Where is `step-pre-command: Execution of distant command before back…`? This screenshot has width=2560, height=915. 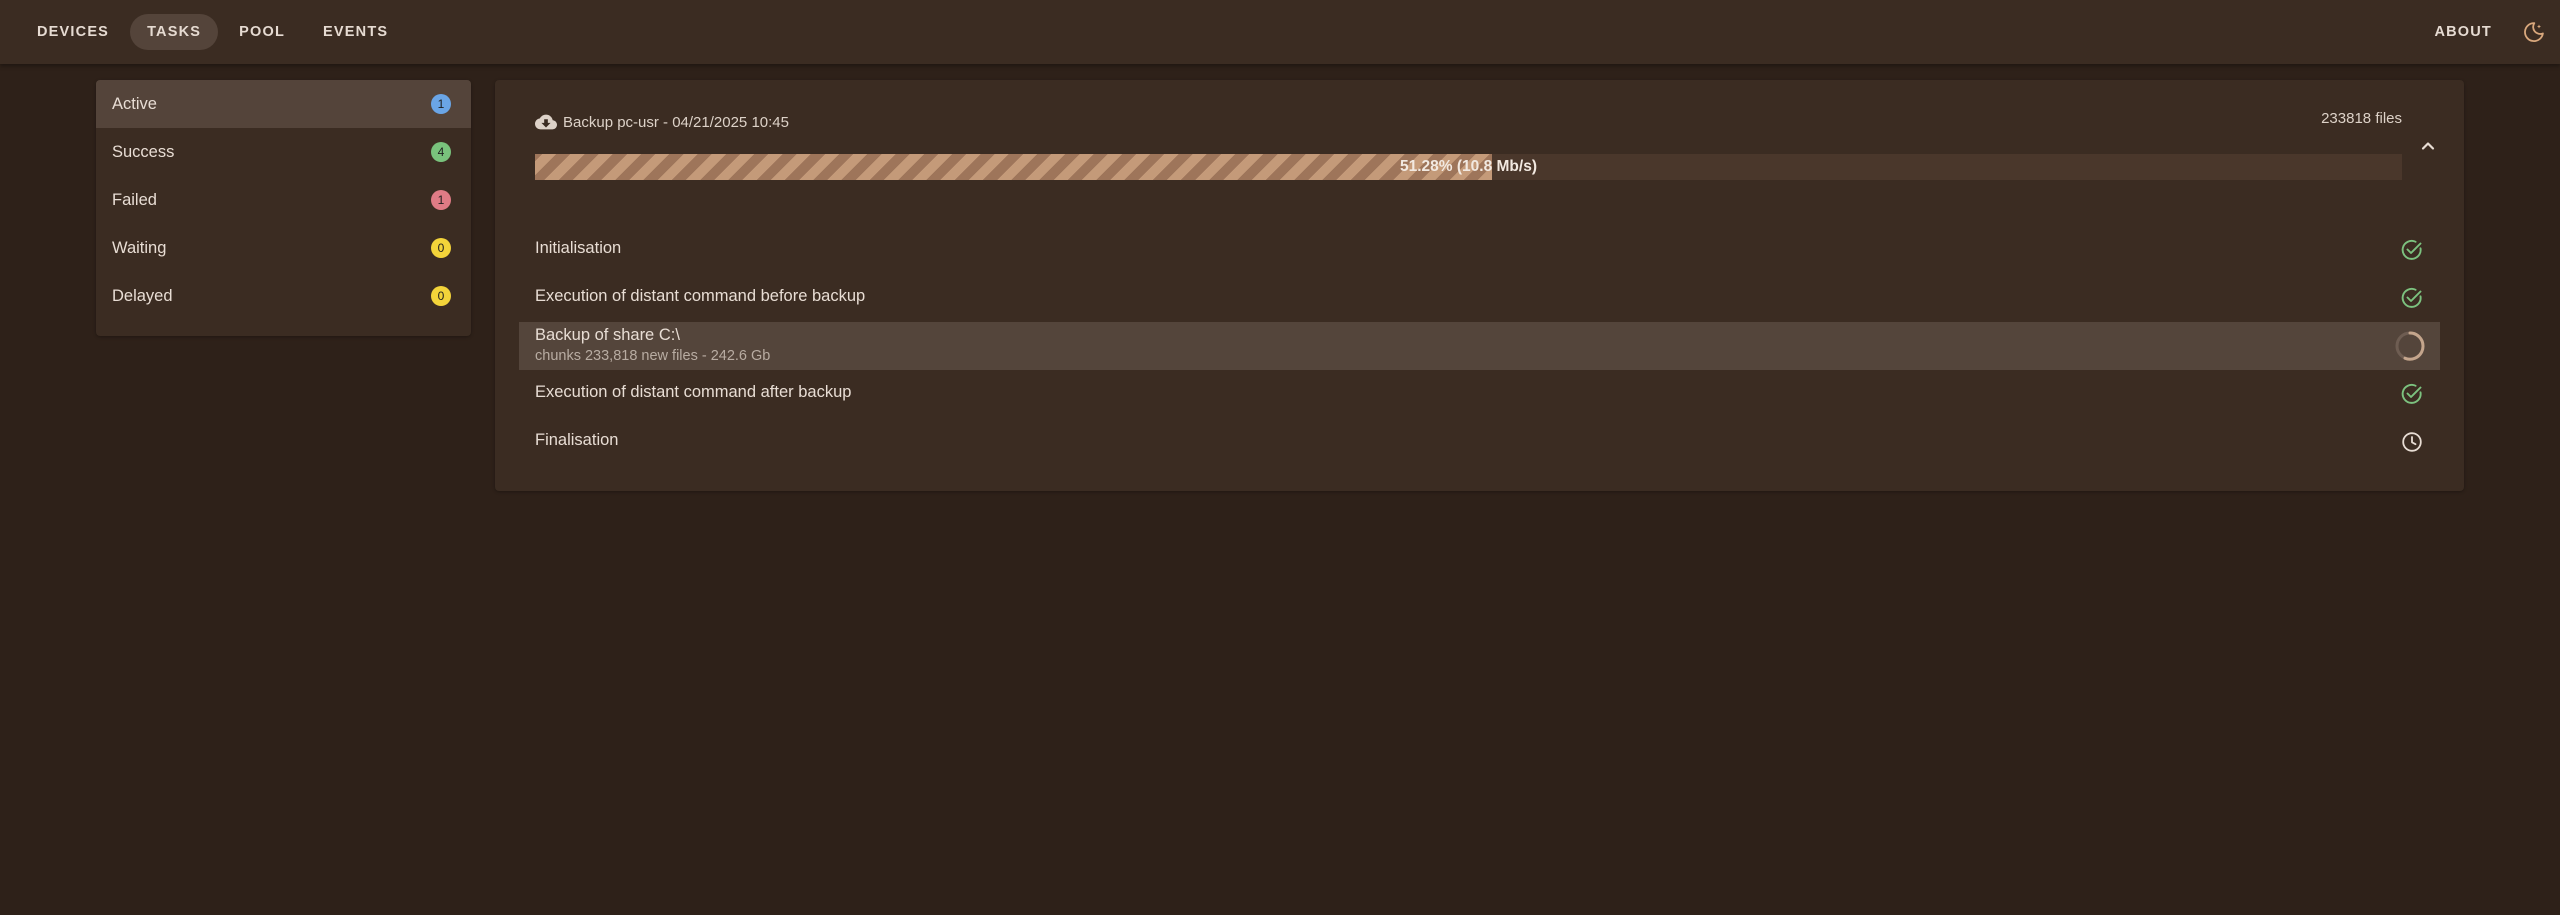 step-pre-command: Execution of distant command before back… is located at coordinates (1479, 298).